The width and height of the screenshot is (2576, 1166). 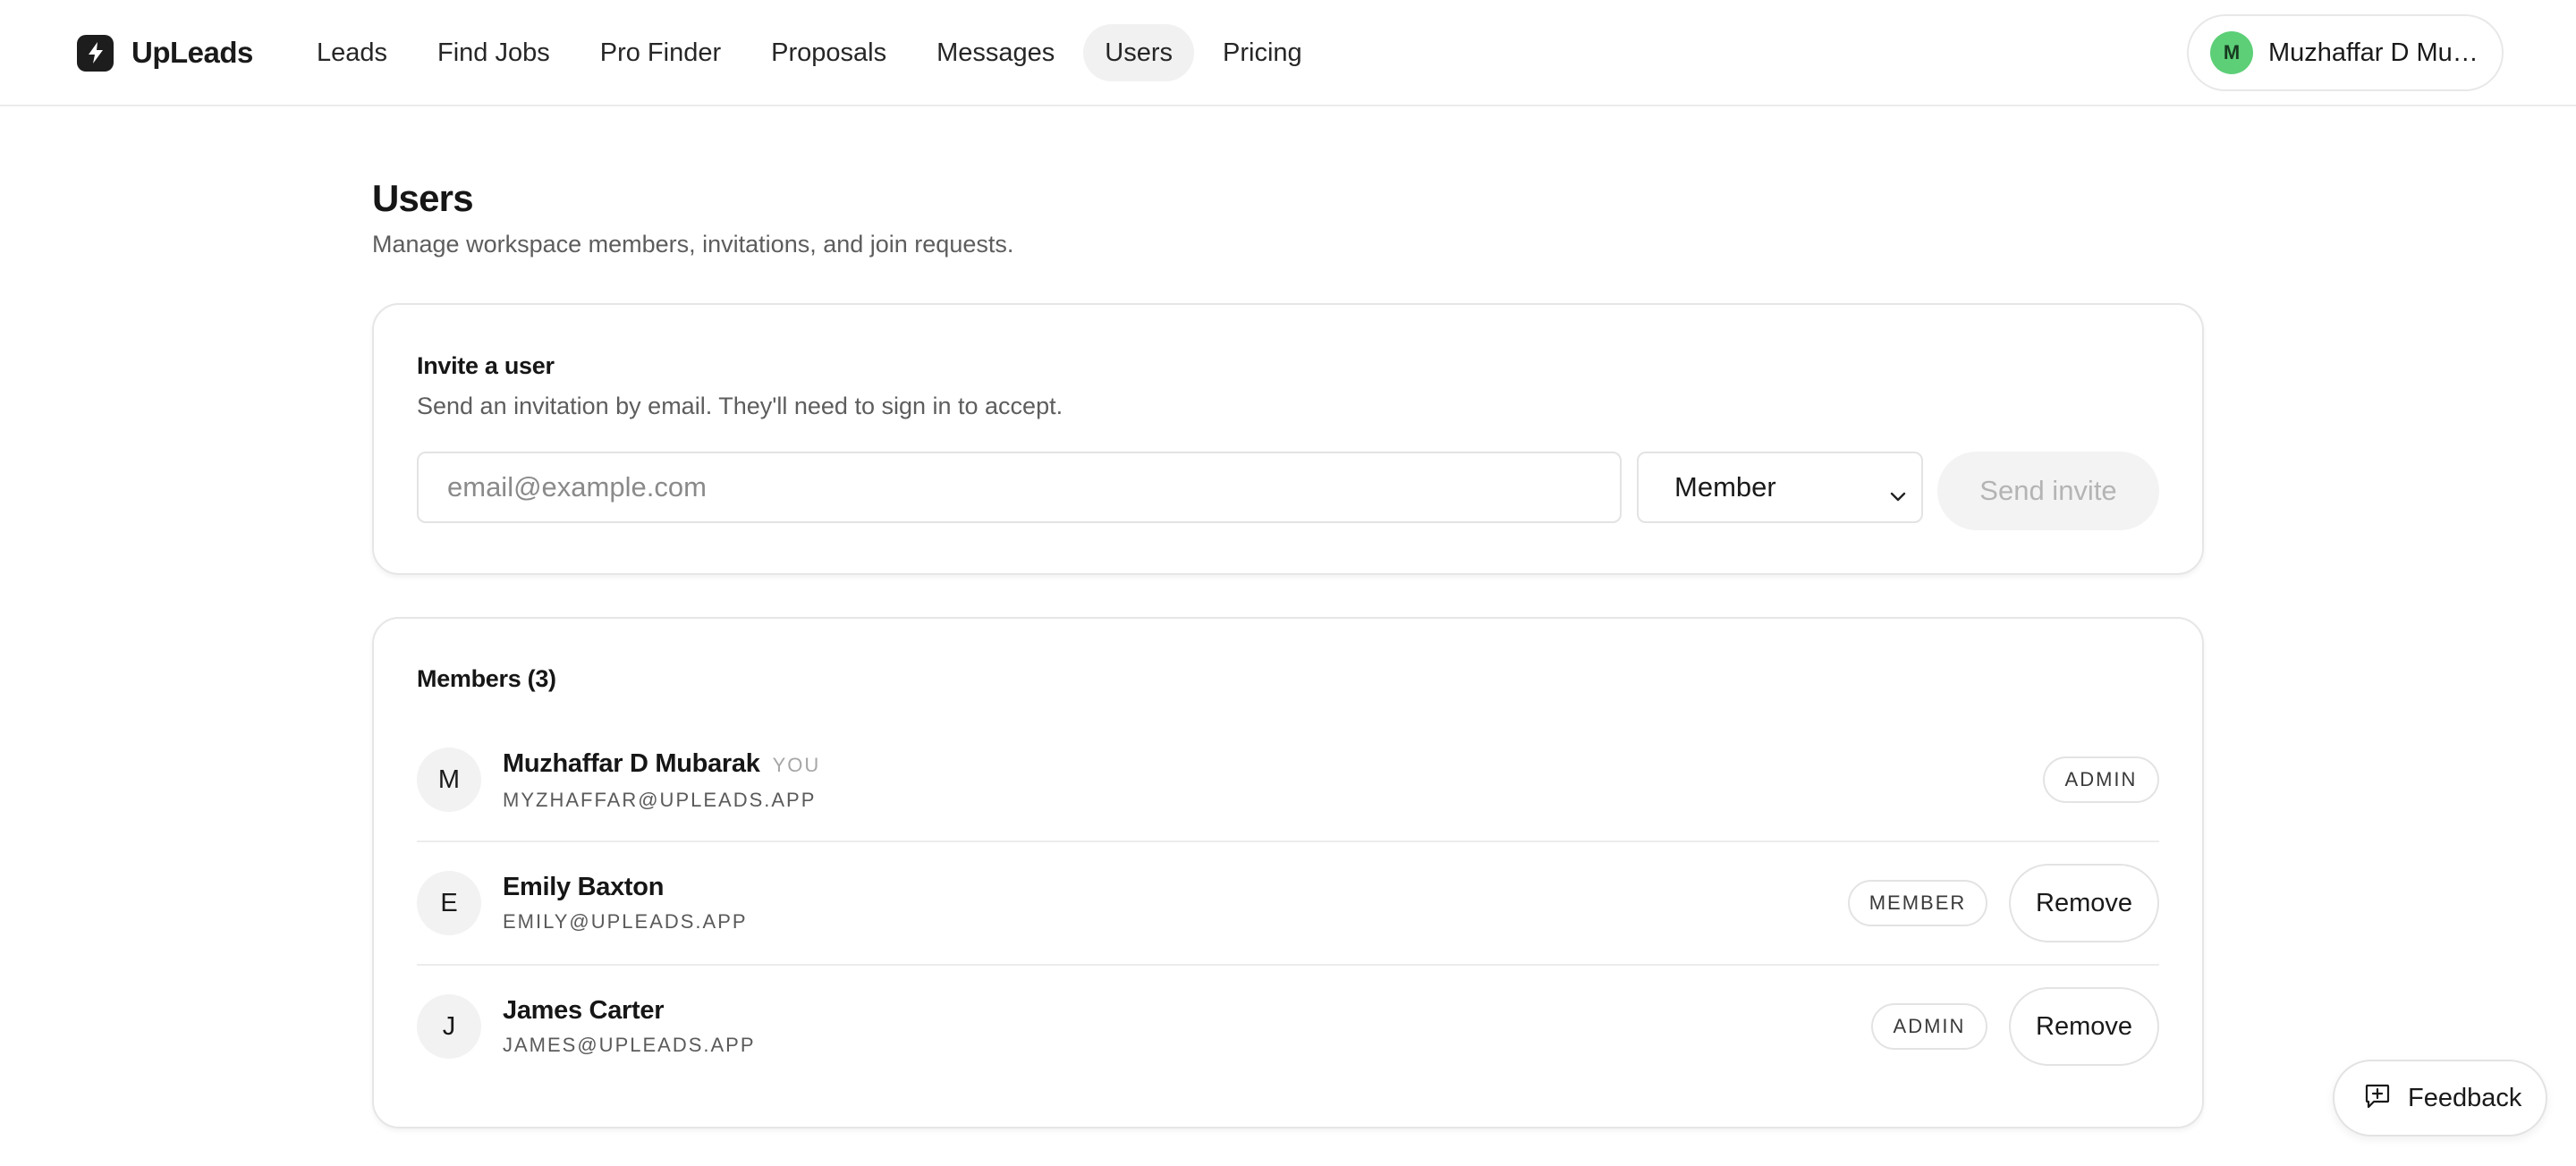 What do you see at coordinates (660, 52) in the screenshot?
I see `nav-item-pro-finder: Pro Finder` at bounding box center [660, 52].